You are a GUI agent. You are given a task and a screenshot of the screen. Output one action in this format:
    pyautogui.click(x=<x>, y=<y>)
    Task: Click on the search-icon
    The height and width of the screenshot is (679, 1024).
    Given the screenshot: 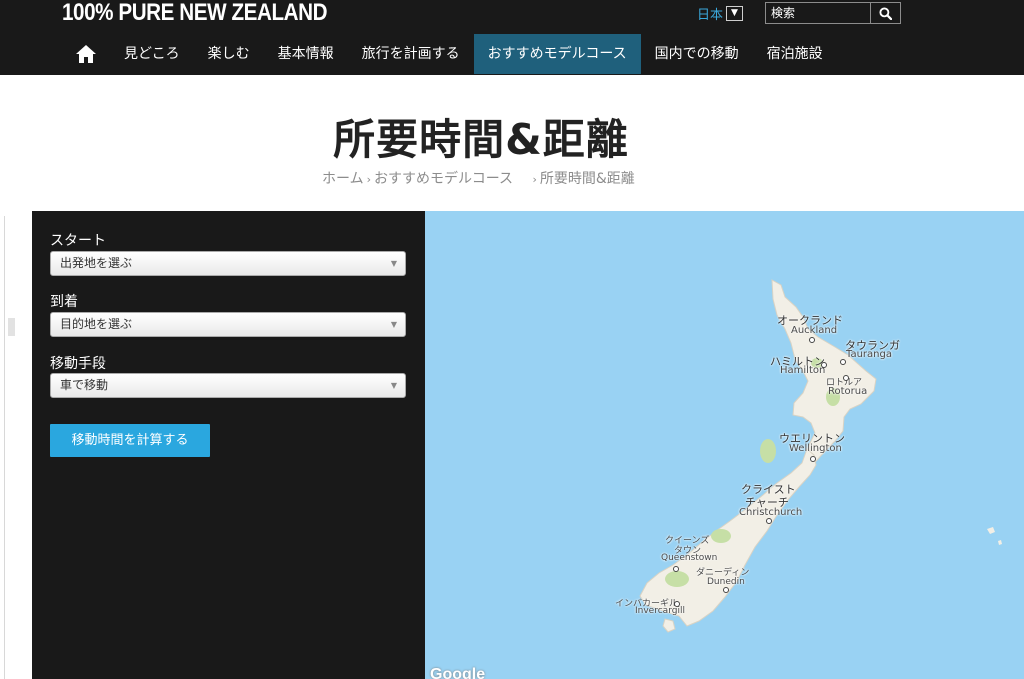 What is the action you would take?
    pyautogui.click(x=885, y=13)
    